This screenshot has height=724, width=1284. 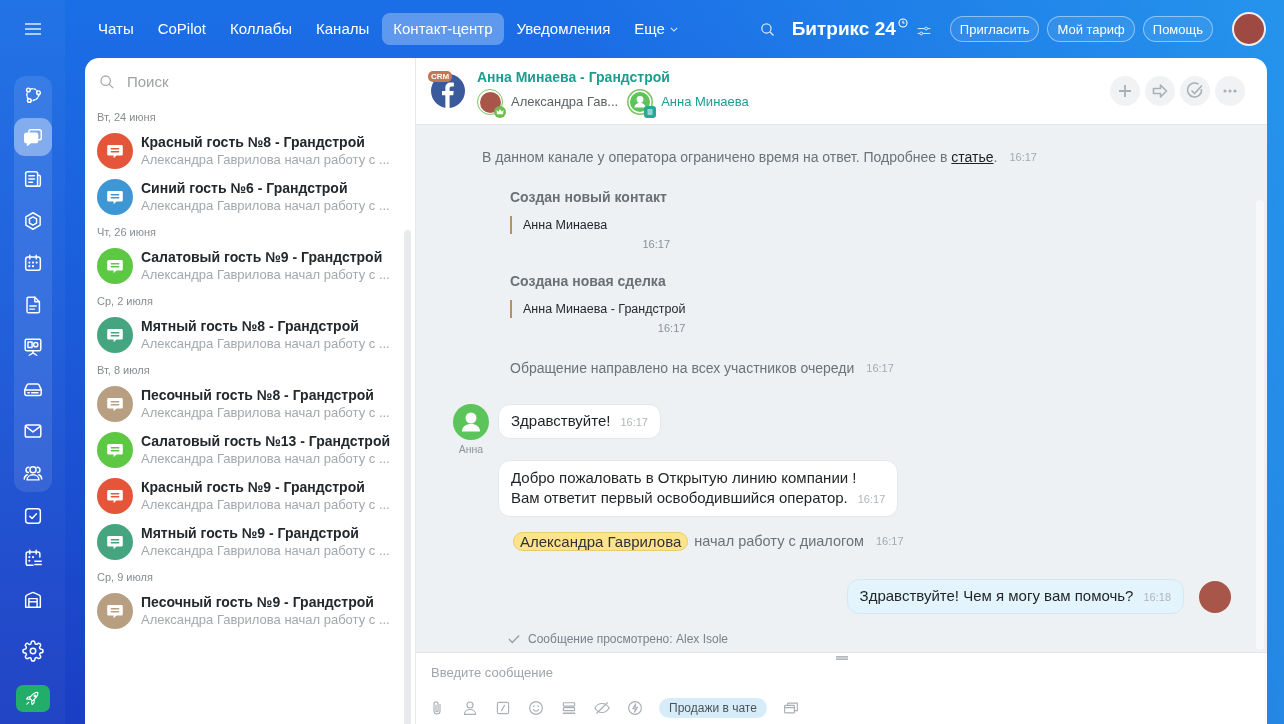 What do you see at coordinates (471, 449) in the screenshot?
I see `author-name: Анна` at bounding box center [471, 449].